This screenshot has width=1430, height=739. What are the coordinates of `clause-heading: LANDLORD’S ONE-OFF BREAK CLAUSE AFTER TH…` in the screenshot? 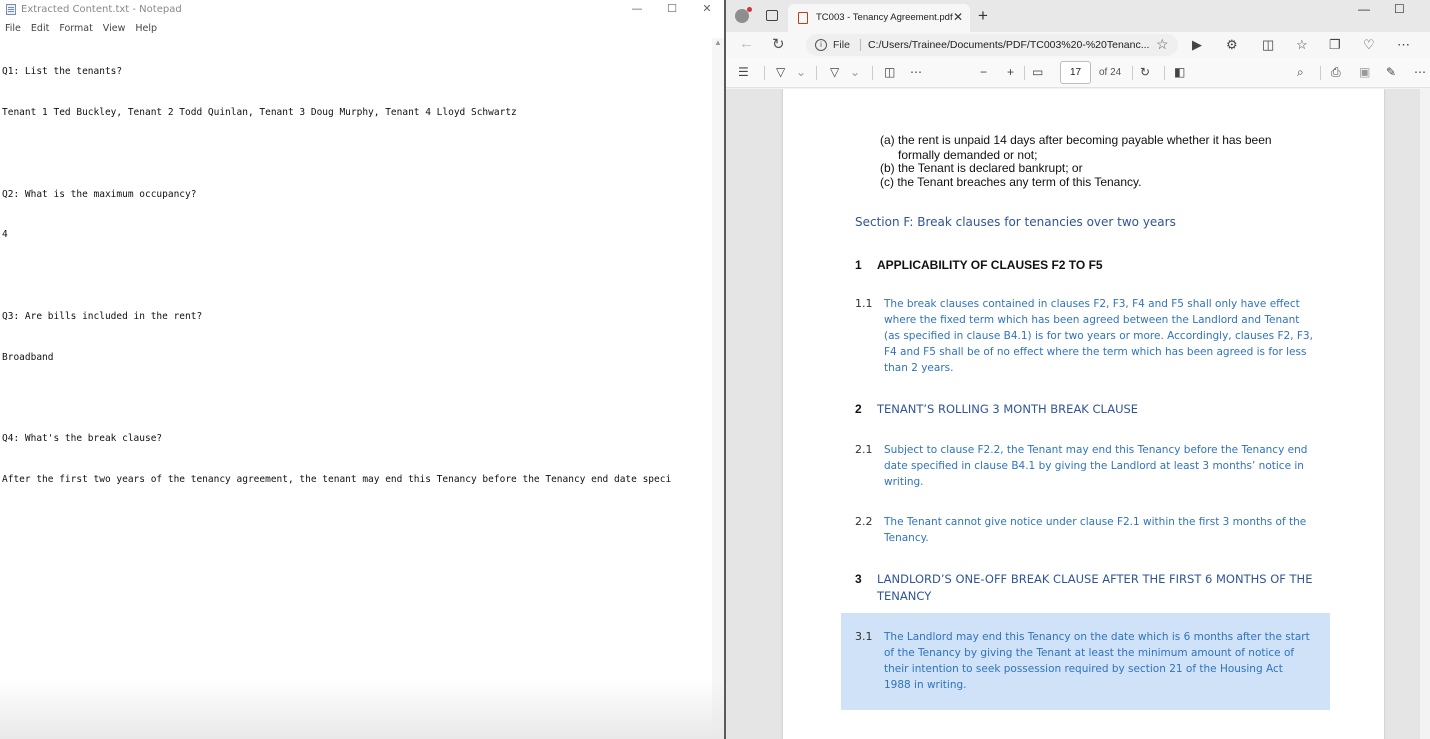 It's located at (1095, 579).